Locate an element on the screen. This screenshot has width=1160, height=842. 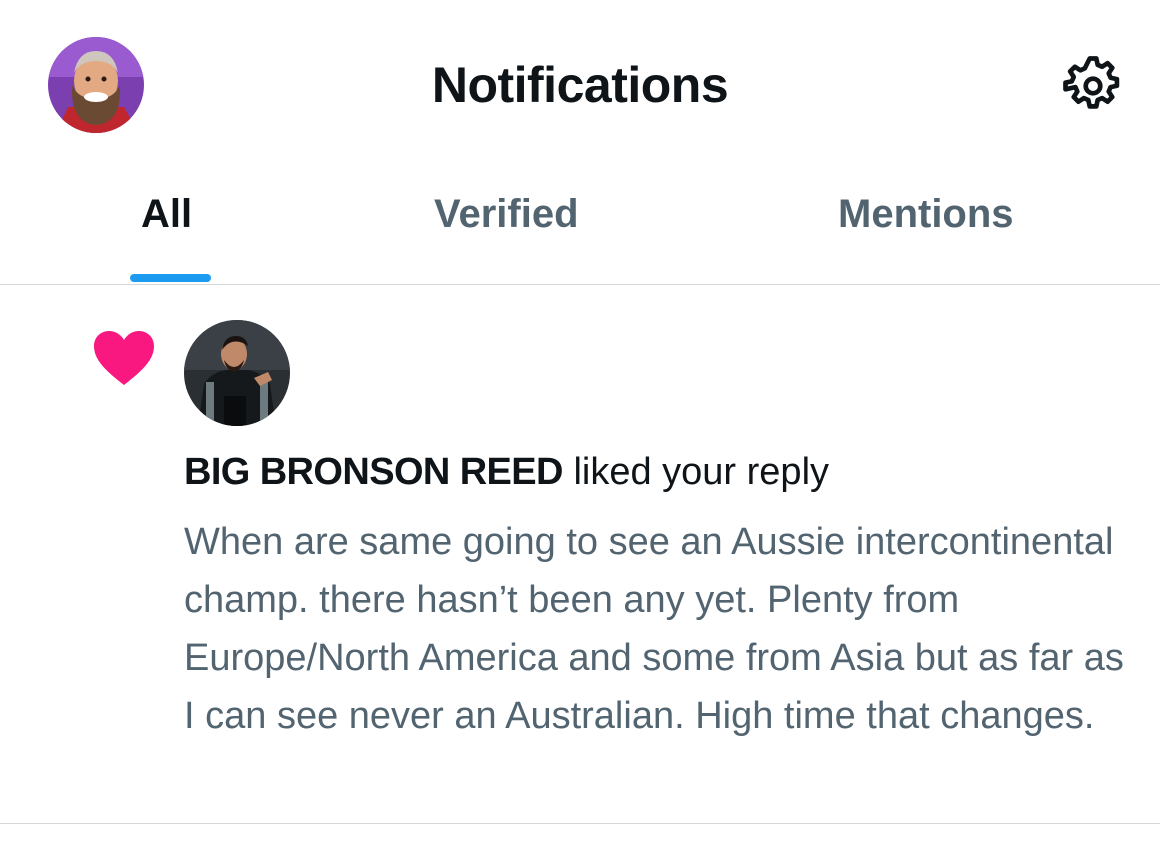
actor-name: BIG BRONSON REED is located at coordinates (373, 472).